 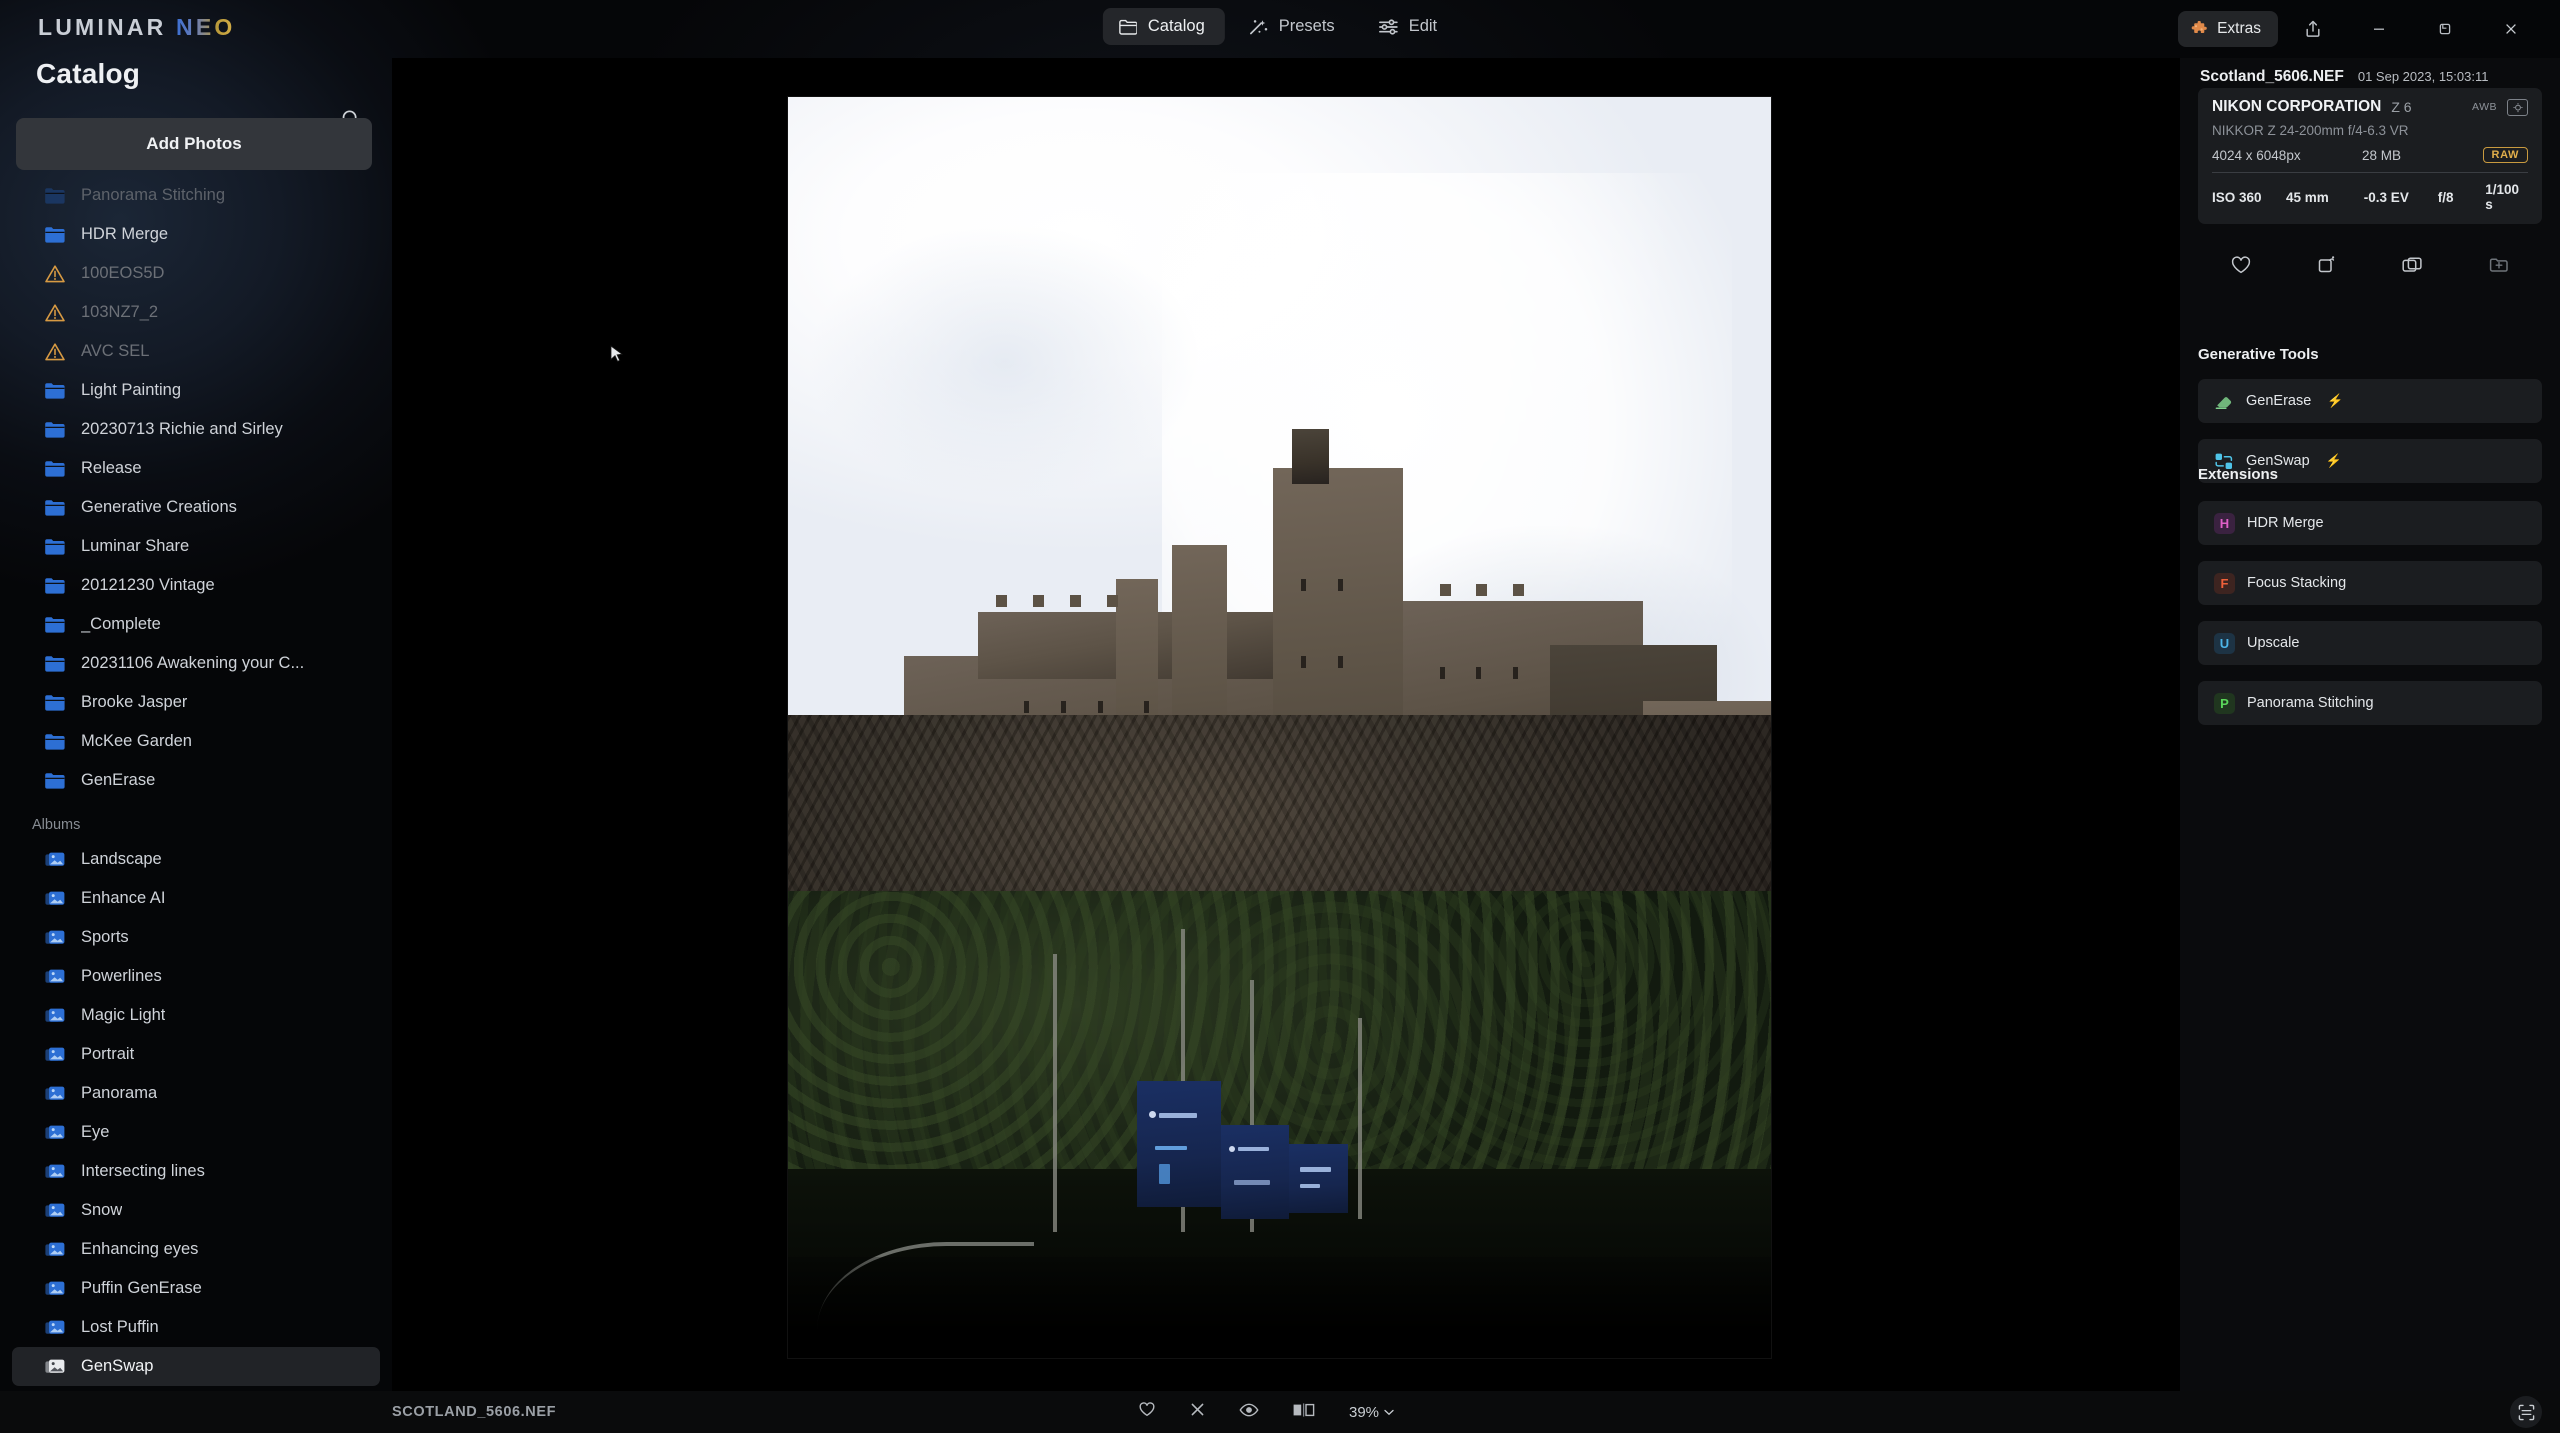 I want to click on album-item-10: Enhancing eyes, so click(x=196, y=1249).